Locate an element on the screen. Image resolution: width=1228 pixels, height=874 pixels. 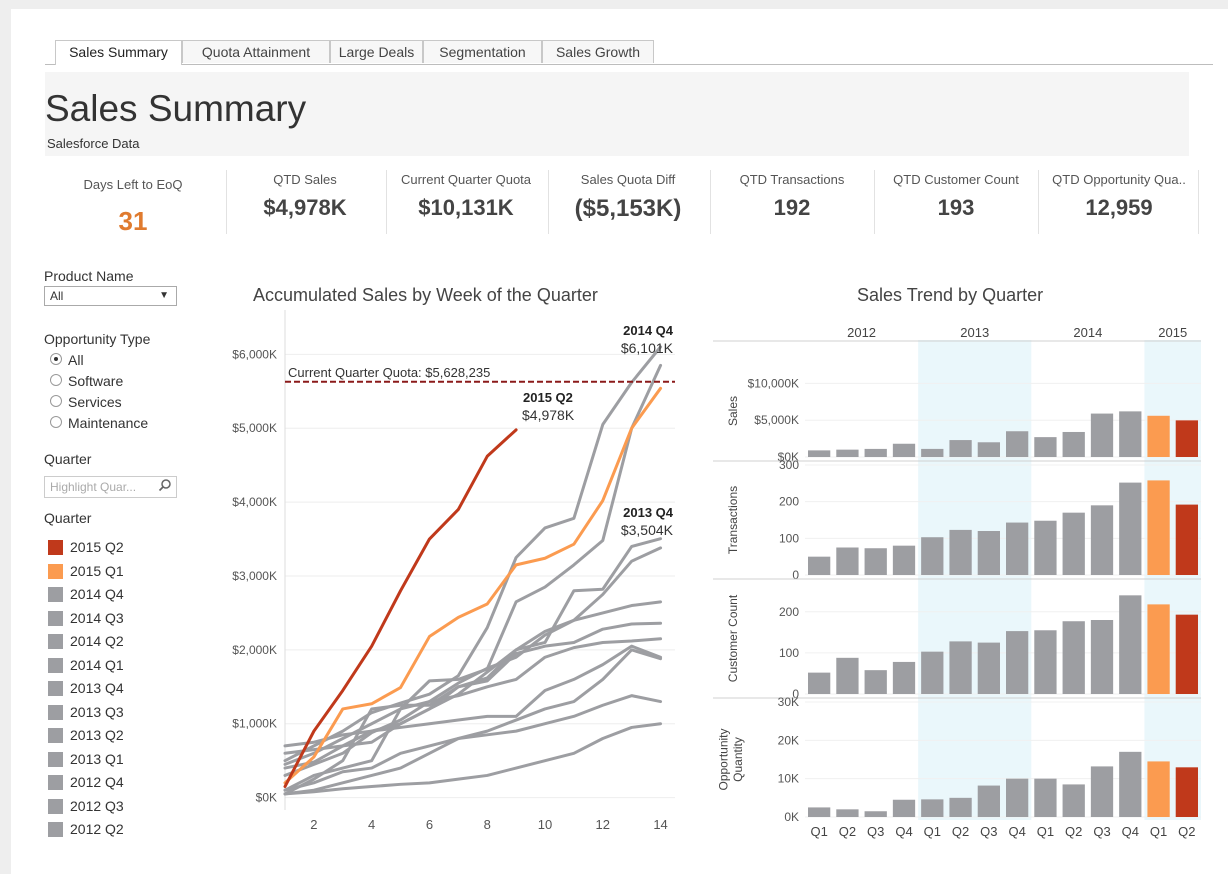
kpi-label: Sales Quota Diff is located at coordinates (628, 179).